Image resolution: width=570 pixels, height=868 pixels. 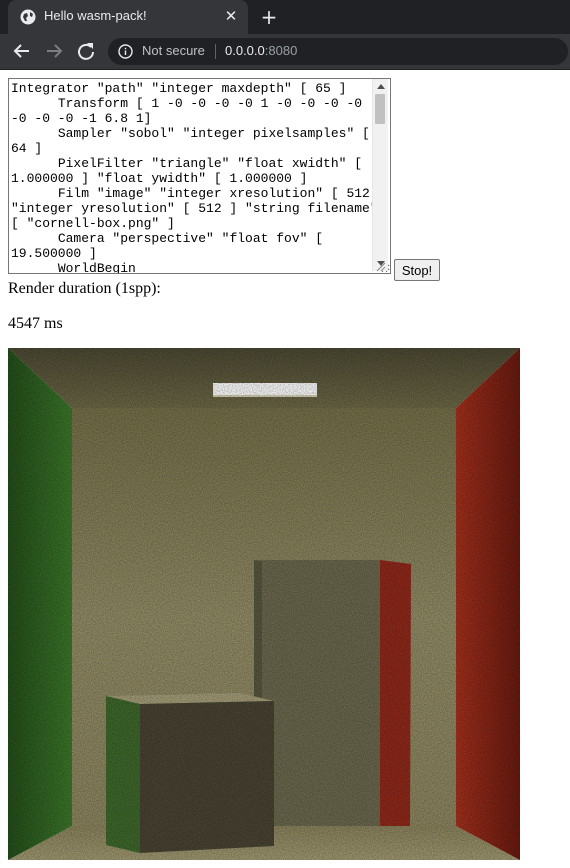 I want to click on url-text: 0.0.0.0:8080, so click(x=261, y=50).